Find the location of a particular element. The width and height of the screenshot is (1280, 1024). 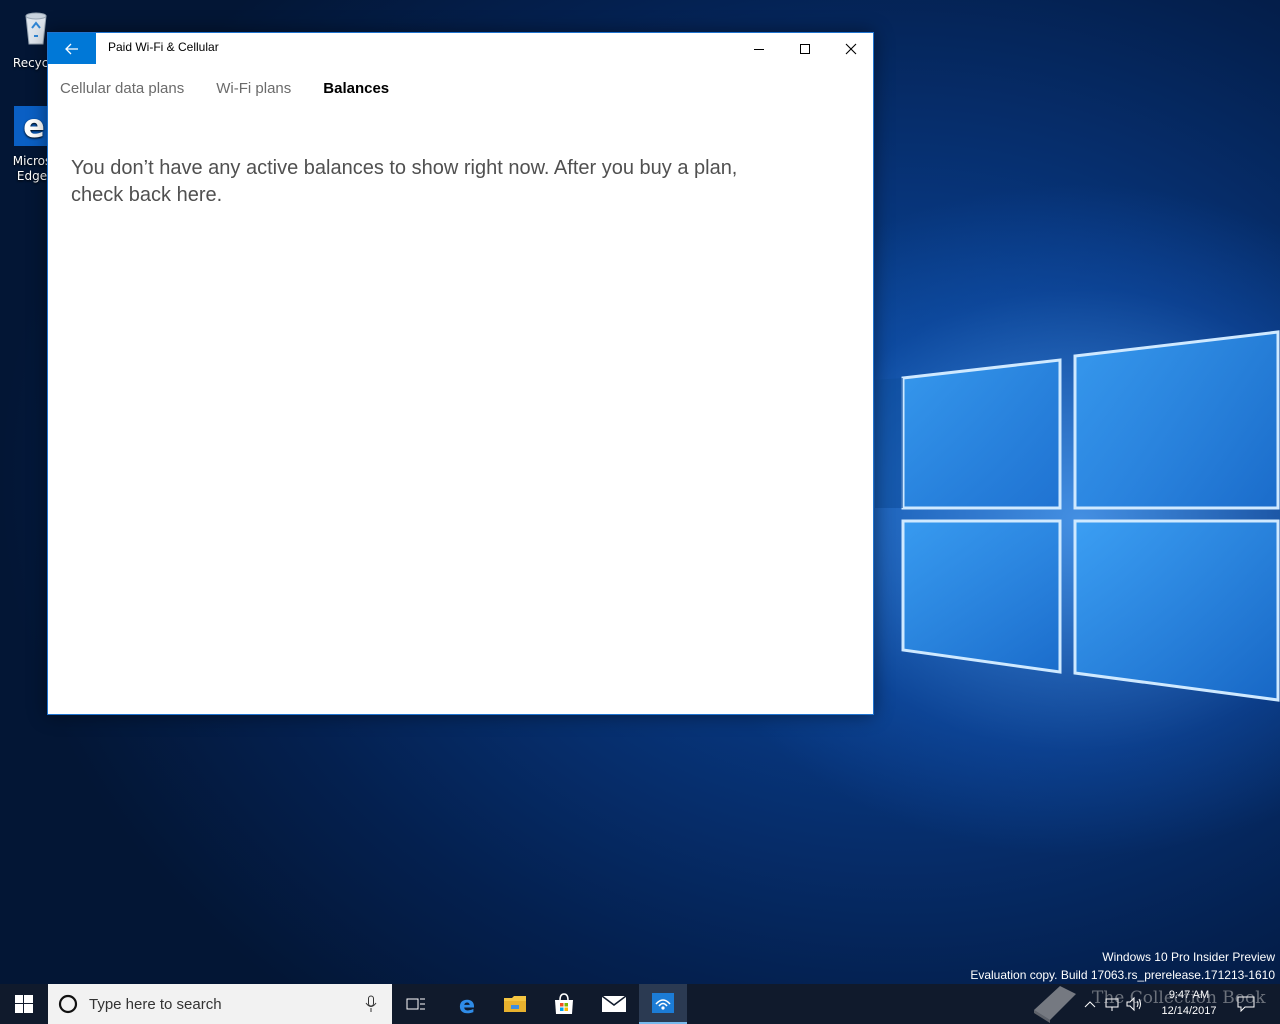

back-button is located at coordinates (72, 48).